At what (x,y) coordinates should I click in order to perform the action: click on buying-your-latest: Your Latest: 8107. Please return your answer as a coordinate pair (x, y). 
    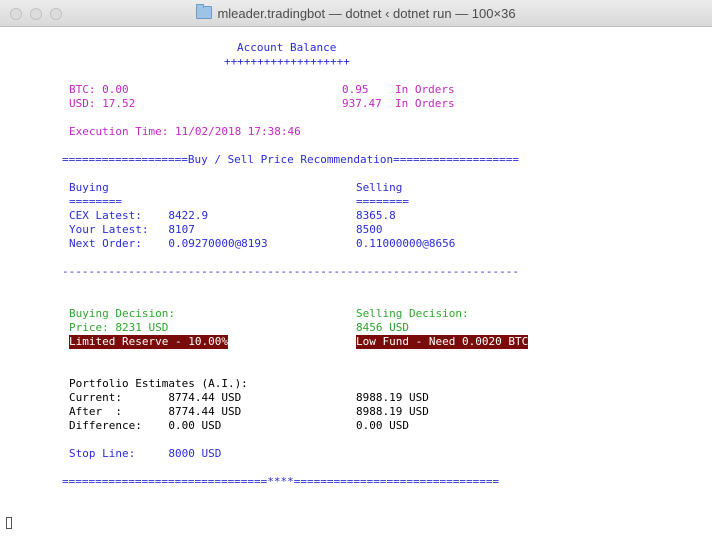
    Looking at the image, I should click on (132, 229).